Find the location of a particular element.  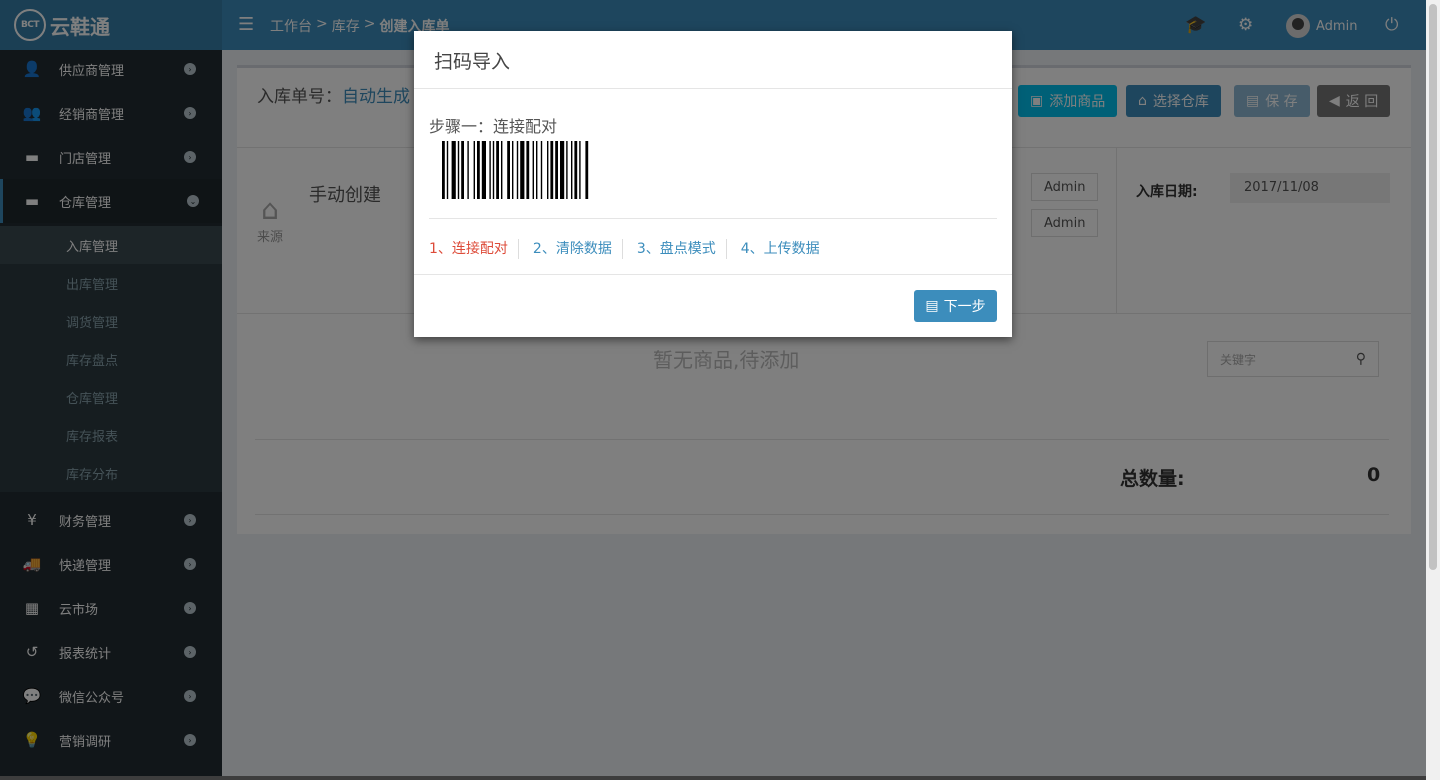

save-icon: ▤ is located at coordinates (932, 306).